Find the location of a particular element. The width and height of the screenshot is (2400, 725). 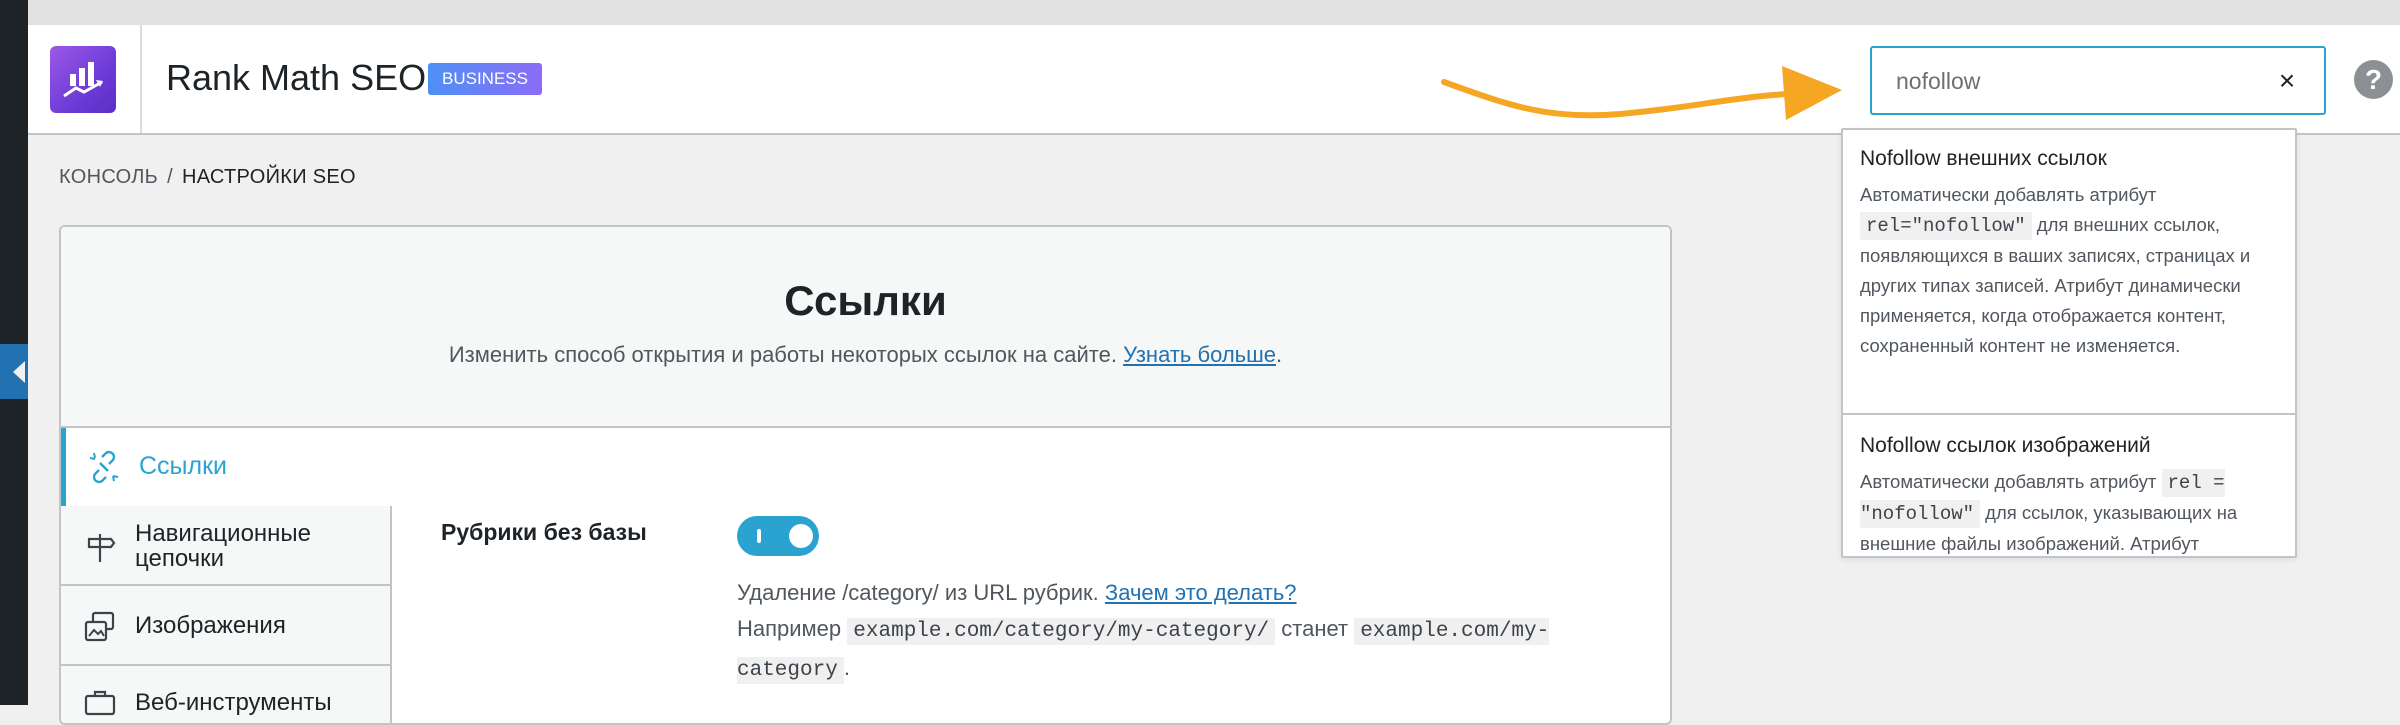

nav-item-label: Ссылки is located at coordinates (183, 466).